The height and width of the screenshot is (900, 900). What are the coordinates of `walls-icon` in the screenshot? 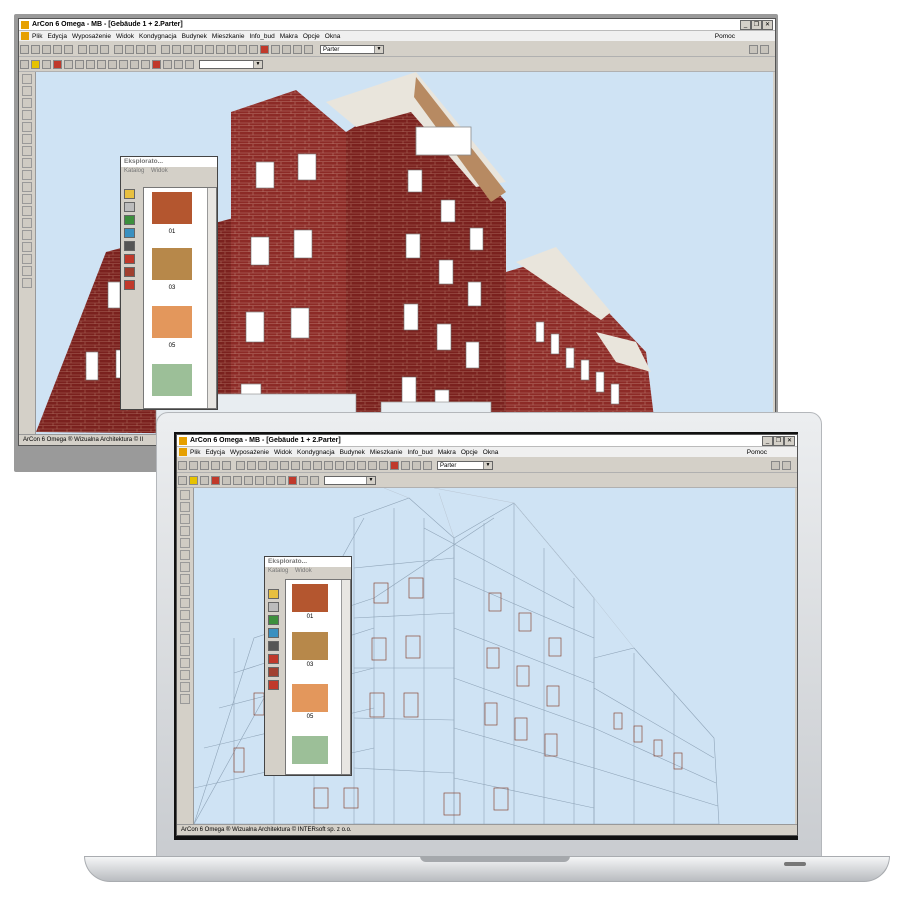 It's located at (383, 465).